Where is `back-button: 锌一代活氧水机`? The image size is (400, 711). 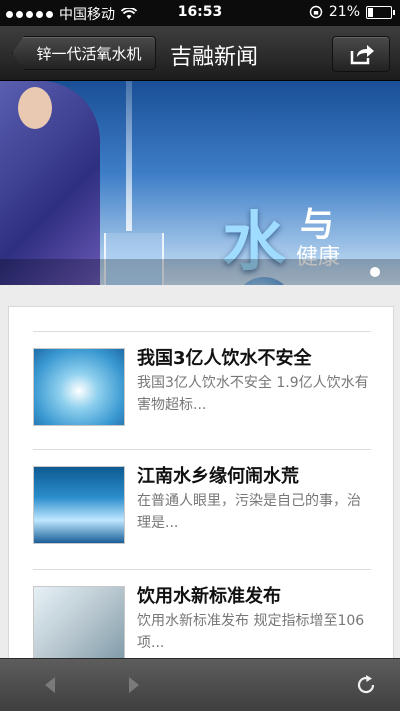
back-button: 锌一代活氧水机 is located at coordinates (84, 53).